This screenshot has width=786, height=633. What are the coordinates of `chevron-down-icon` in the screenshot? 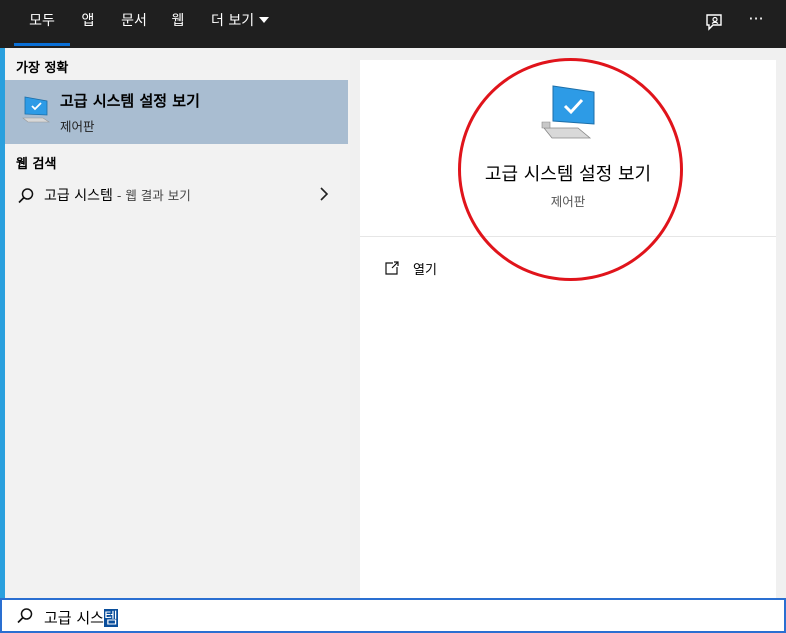 It's located at (264, 20).